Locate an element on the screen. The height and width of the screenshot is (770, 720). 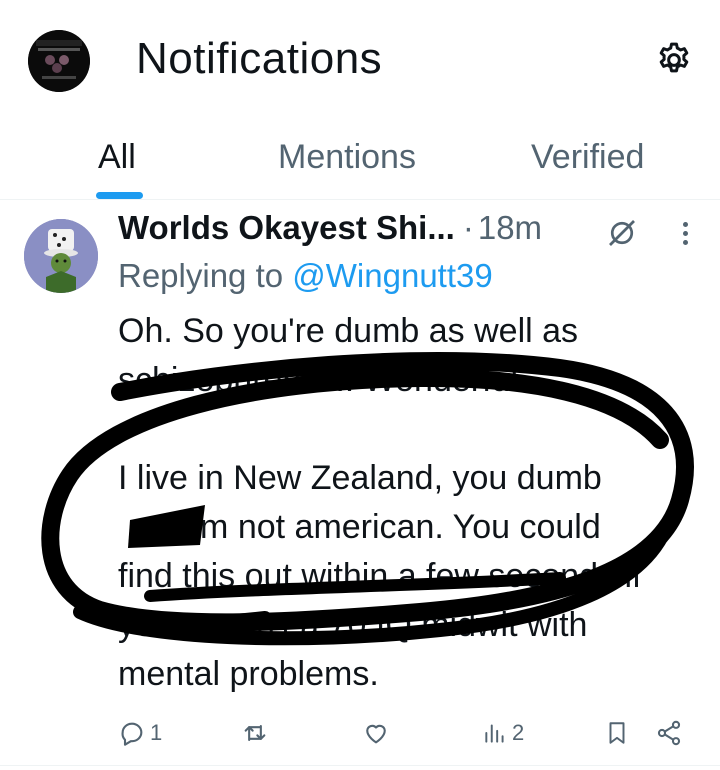
replying-handle-link: @Wingnutt39 is located at coordinates (392, 275).